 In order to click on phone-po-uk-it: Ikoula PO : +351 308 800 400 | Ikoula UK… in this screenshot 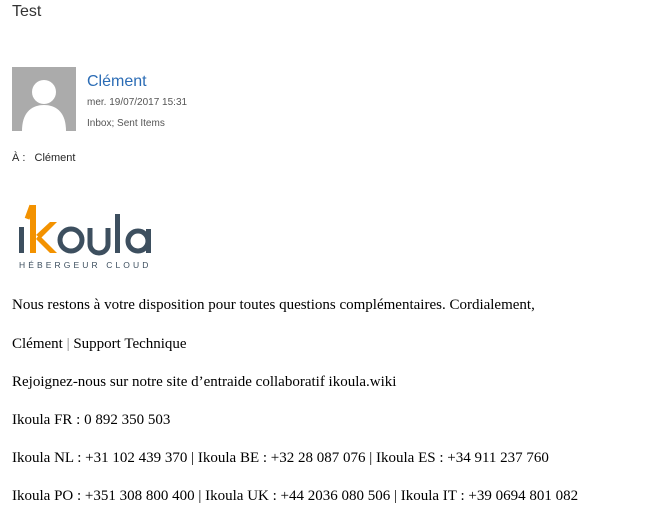, I will do `click(295, 496)`.